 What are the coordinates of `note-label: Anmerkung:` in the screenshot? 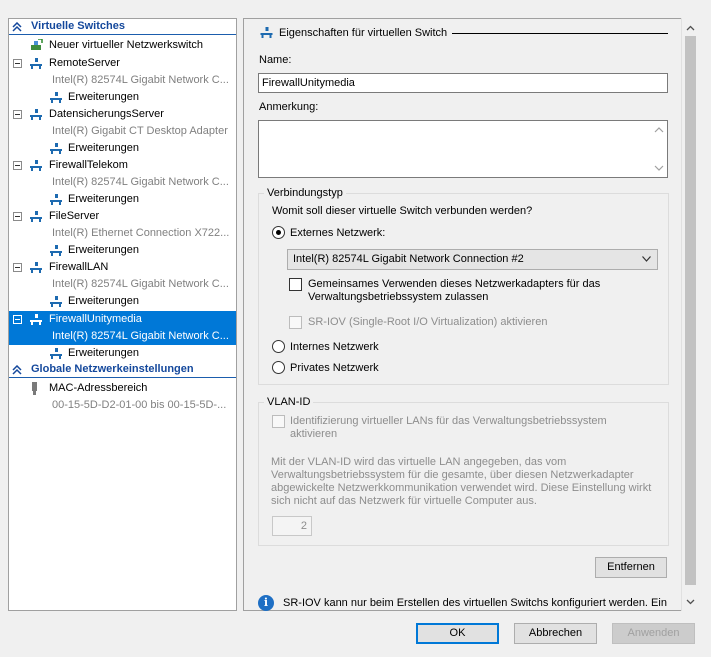 It's located at (289, 107).